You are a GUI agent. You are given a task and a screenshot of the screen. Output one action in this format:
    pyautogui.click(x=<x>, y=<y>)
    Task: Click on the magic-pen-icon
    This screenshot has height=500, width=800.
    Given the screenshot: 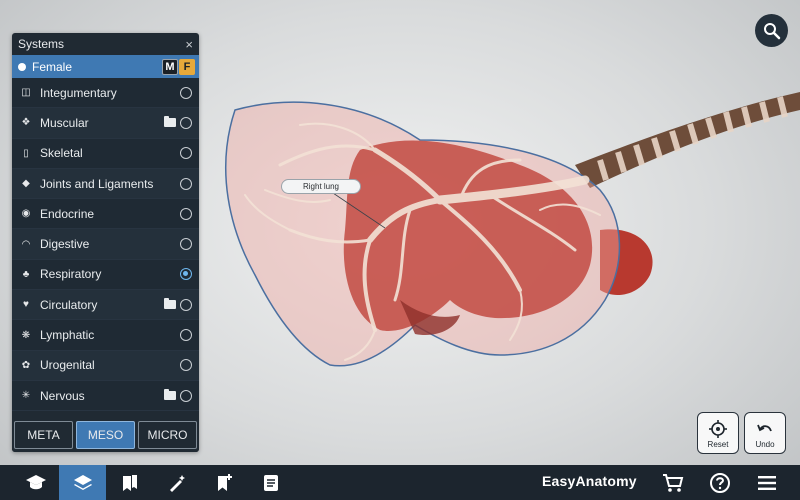 What is the action you would take?
    pyautogui.click(x=177, y=483)
    